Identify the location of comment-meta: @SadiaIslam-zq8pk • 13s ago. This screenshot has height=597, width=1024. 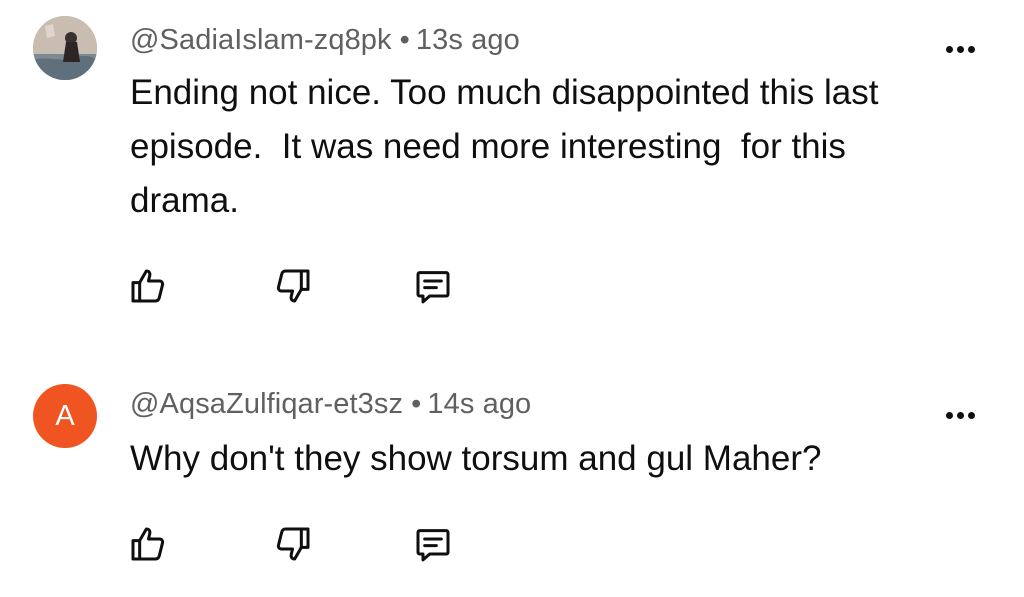
(325, 40).